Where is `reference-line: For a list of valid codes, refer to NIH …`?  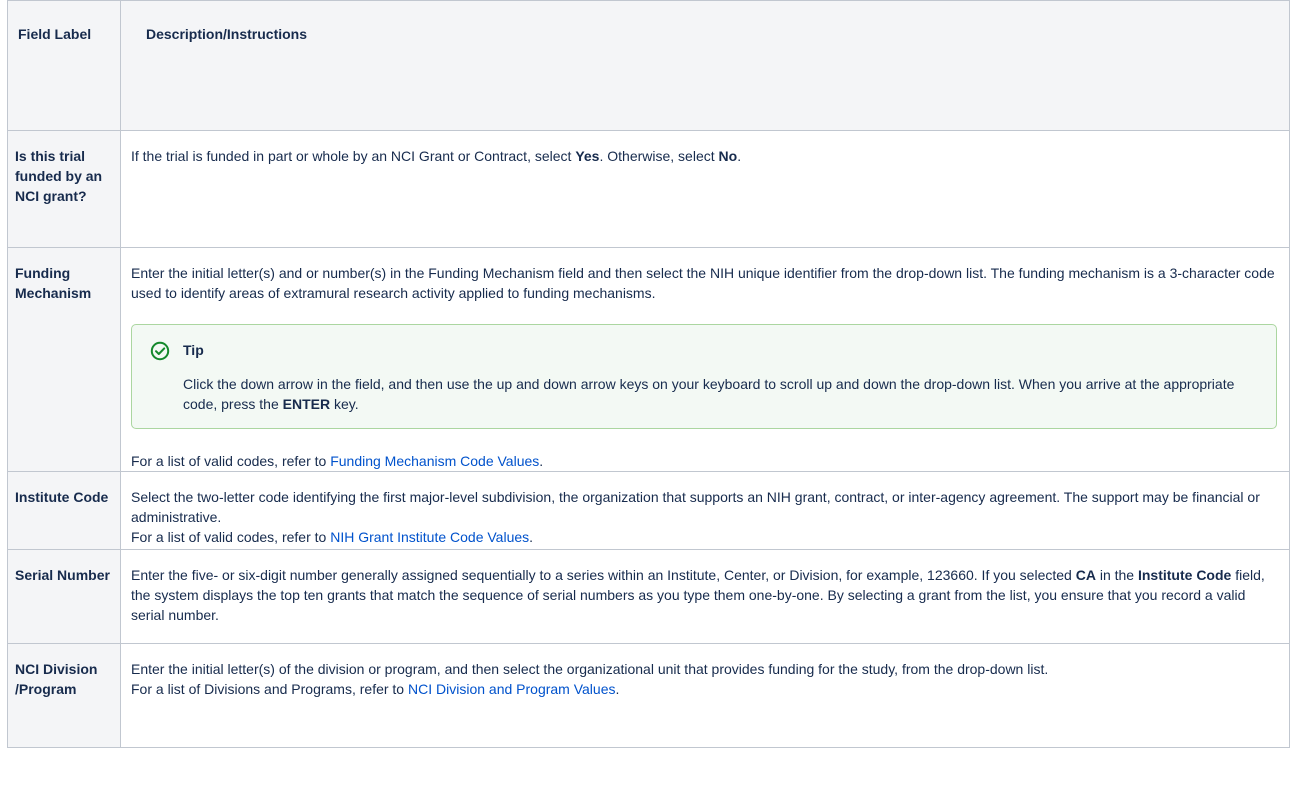 reference-line: For a list of valid codes, refer to NIH … is located at coordinates (704, 537).